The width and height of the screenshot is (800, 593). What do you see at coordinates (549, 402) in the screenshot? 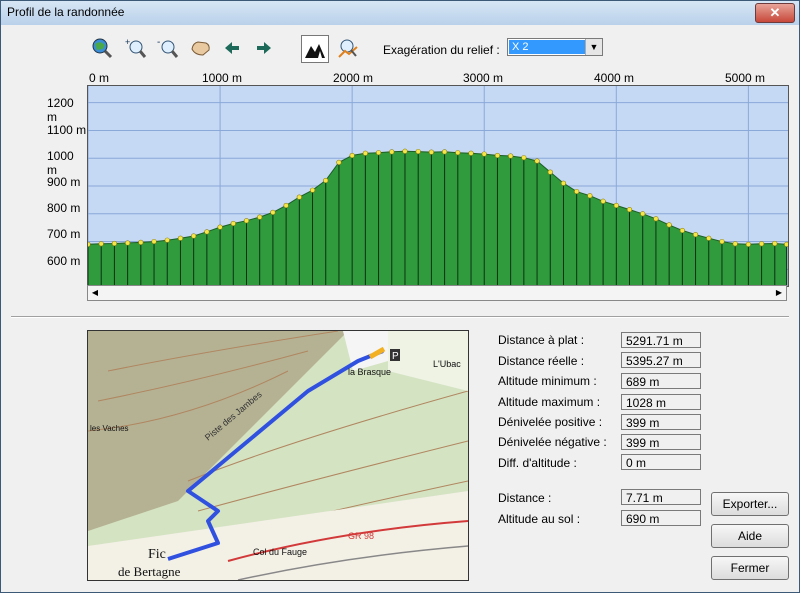
I see `altitude-maximum-label: Altitude maximum :` at bounding box center [549, 402].